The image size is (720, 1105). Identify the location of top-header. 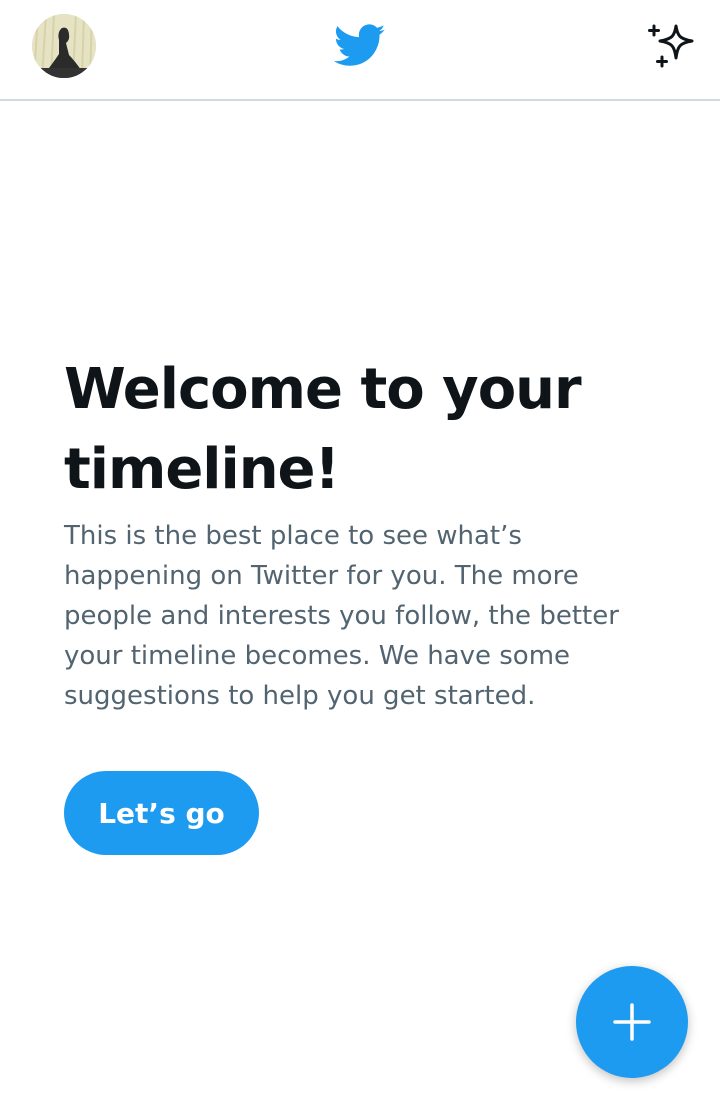
(360, 50).